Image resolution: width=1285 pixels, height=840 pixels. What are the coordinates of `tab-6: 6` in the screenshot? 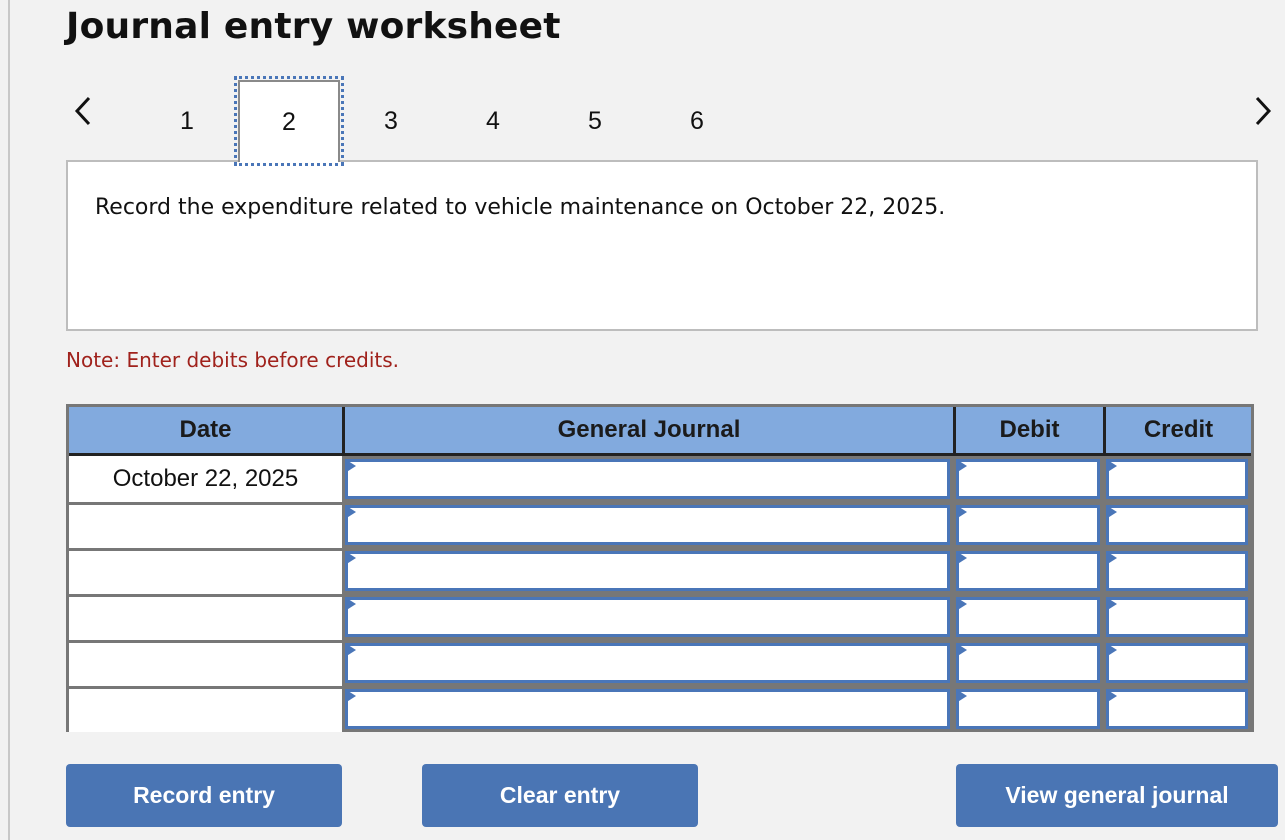 It's located at (697, 121).